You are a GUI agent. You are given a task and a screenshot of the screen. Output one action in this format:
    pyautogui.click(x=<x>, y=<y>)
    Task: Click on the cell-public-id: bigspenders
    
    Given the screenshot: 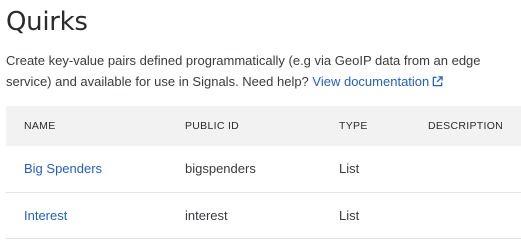 What is the action you would take?
    pyautogui.click(x=244, y=169)
    